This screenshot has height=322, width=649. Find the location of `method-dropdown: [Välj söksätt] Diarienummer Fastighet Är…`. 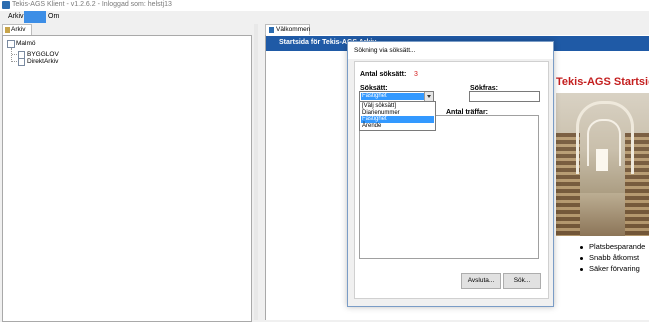

method-dropdown: [Välj söksätt] Diarienummer Fastighet Är… is located at coordinates (397, 116).